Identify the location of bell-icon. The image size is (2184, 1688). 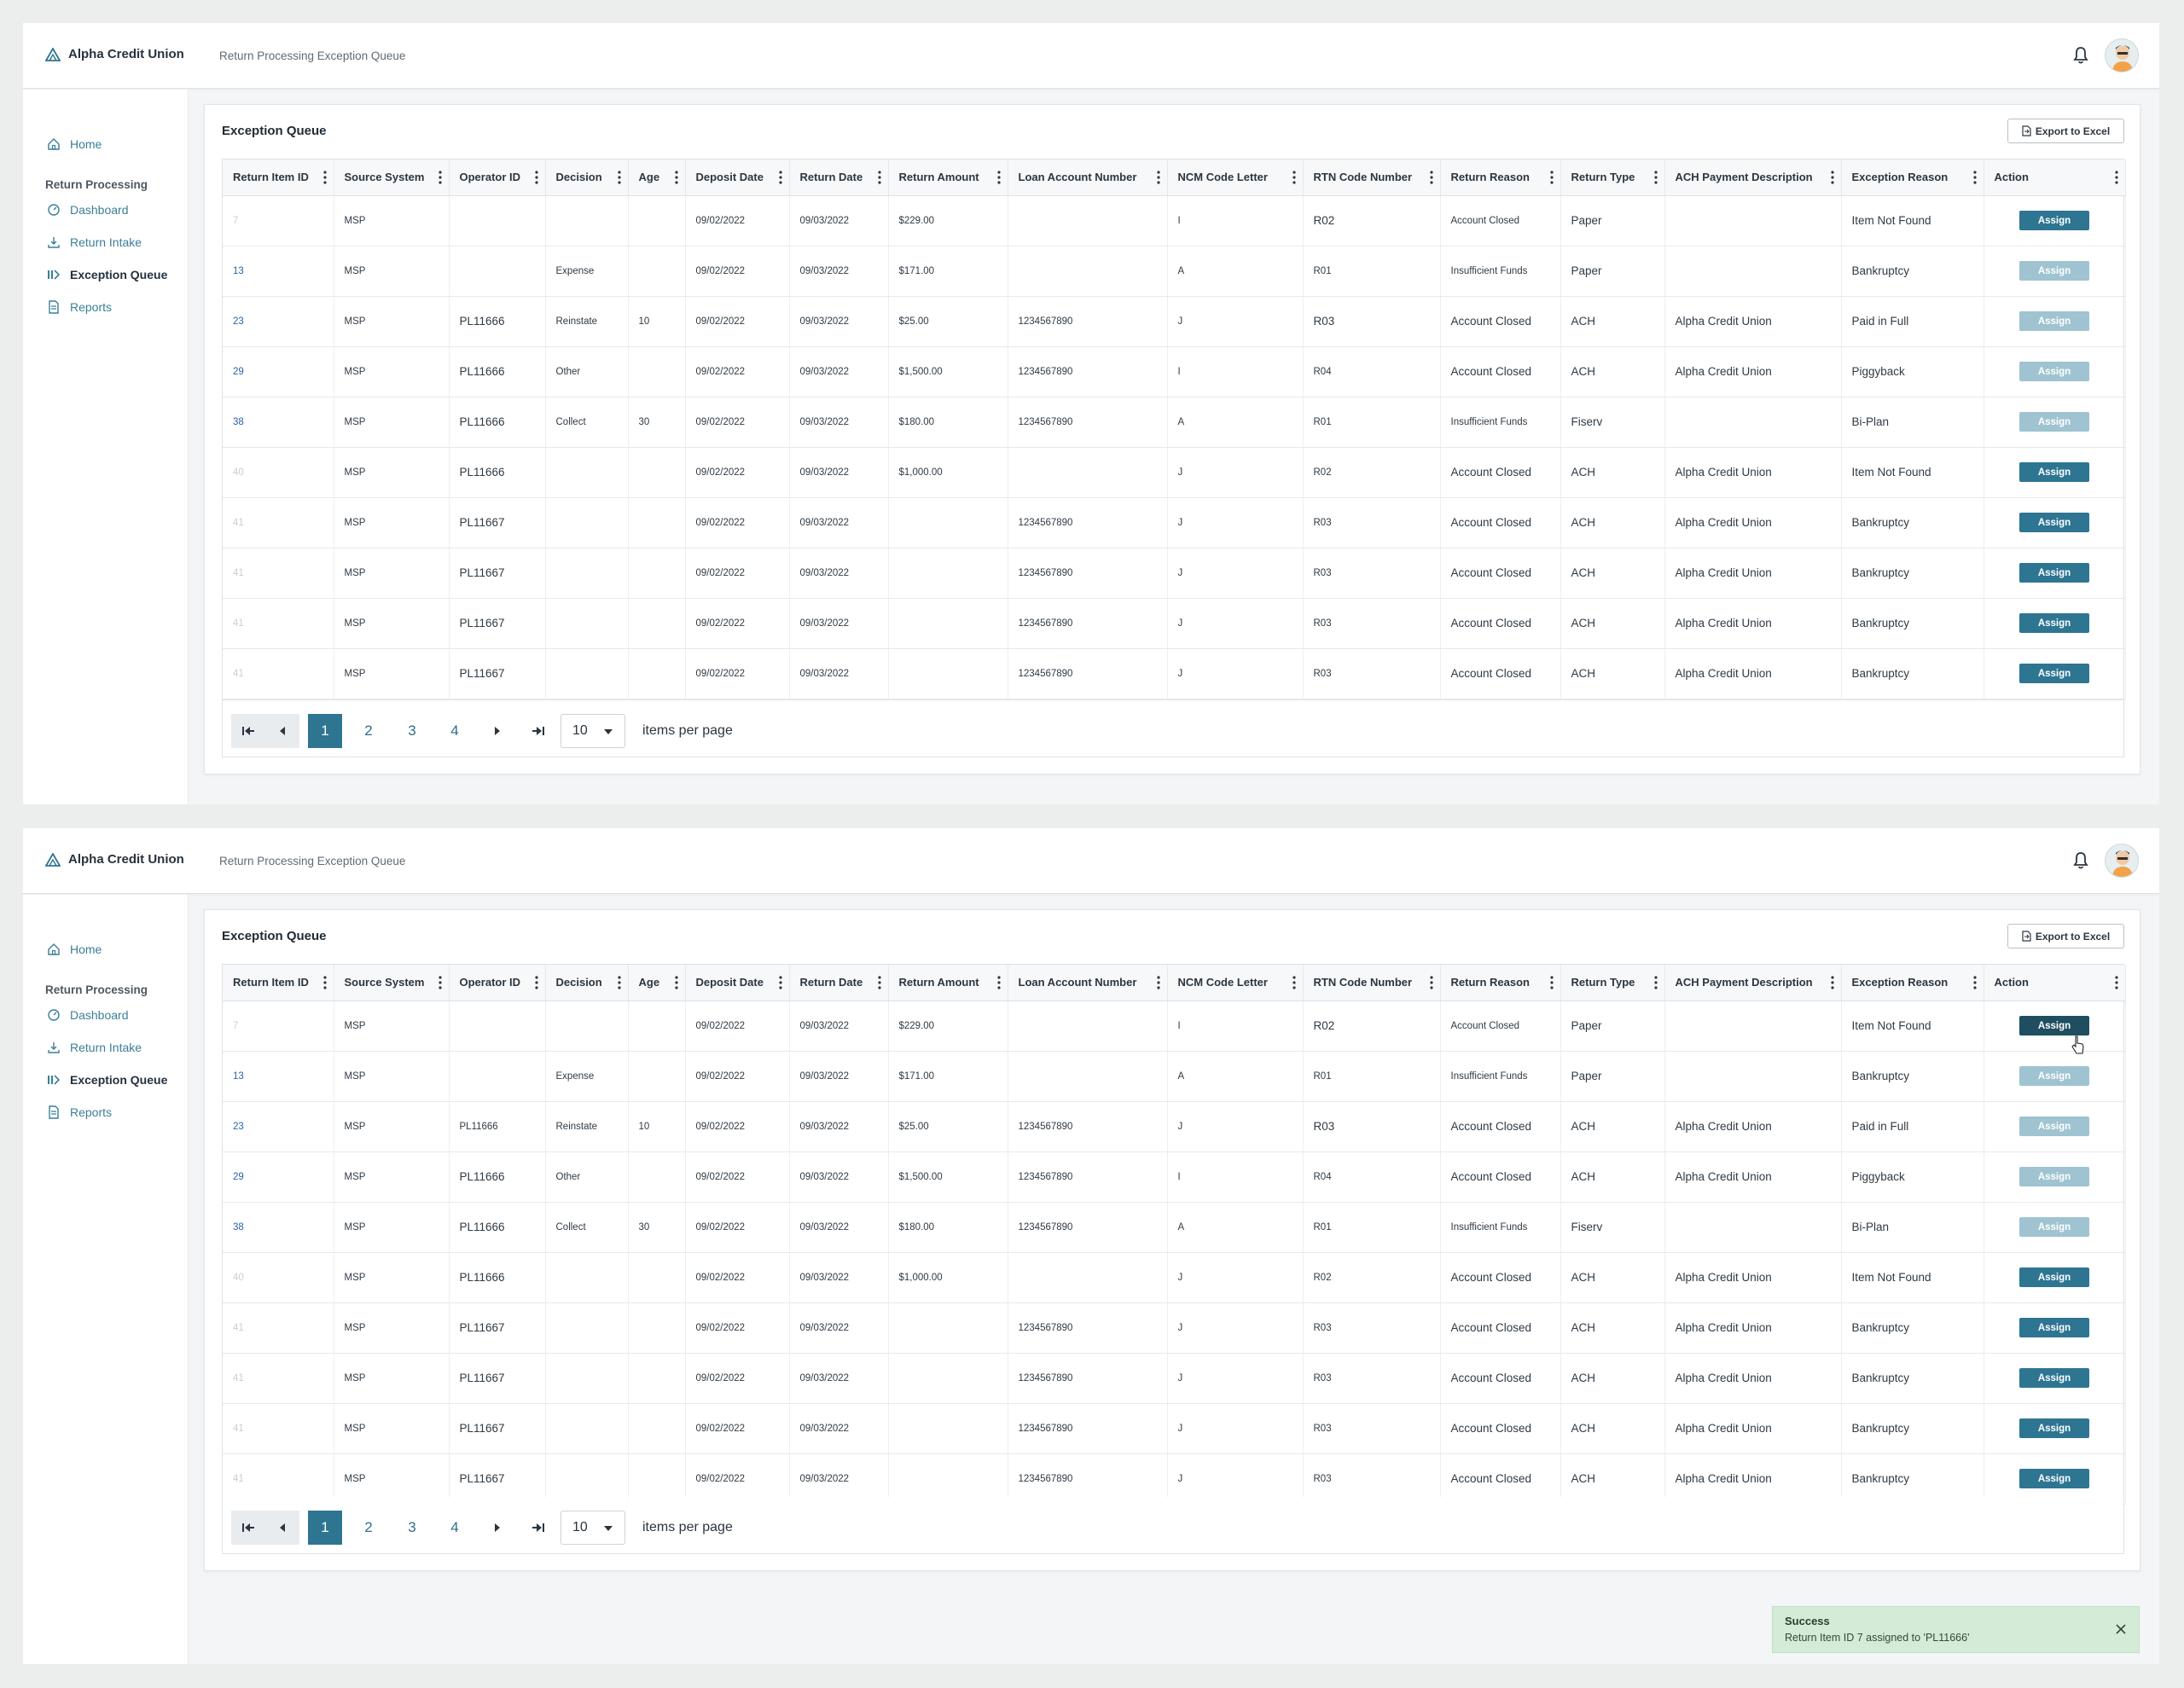
(2081, 861).